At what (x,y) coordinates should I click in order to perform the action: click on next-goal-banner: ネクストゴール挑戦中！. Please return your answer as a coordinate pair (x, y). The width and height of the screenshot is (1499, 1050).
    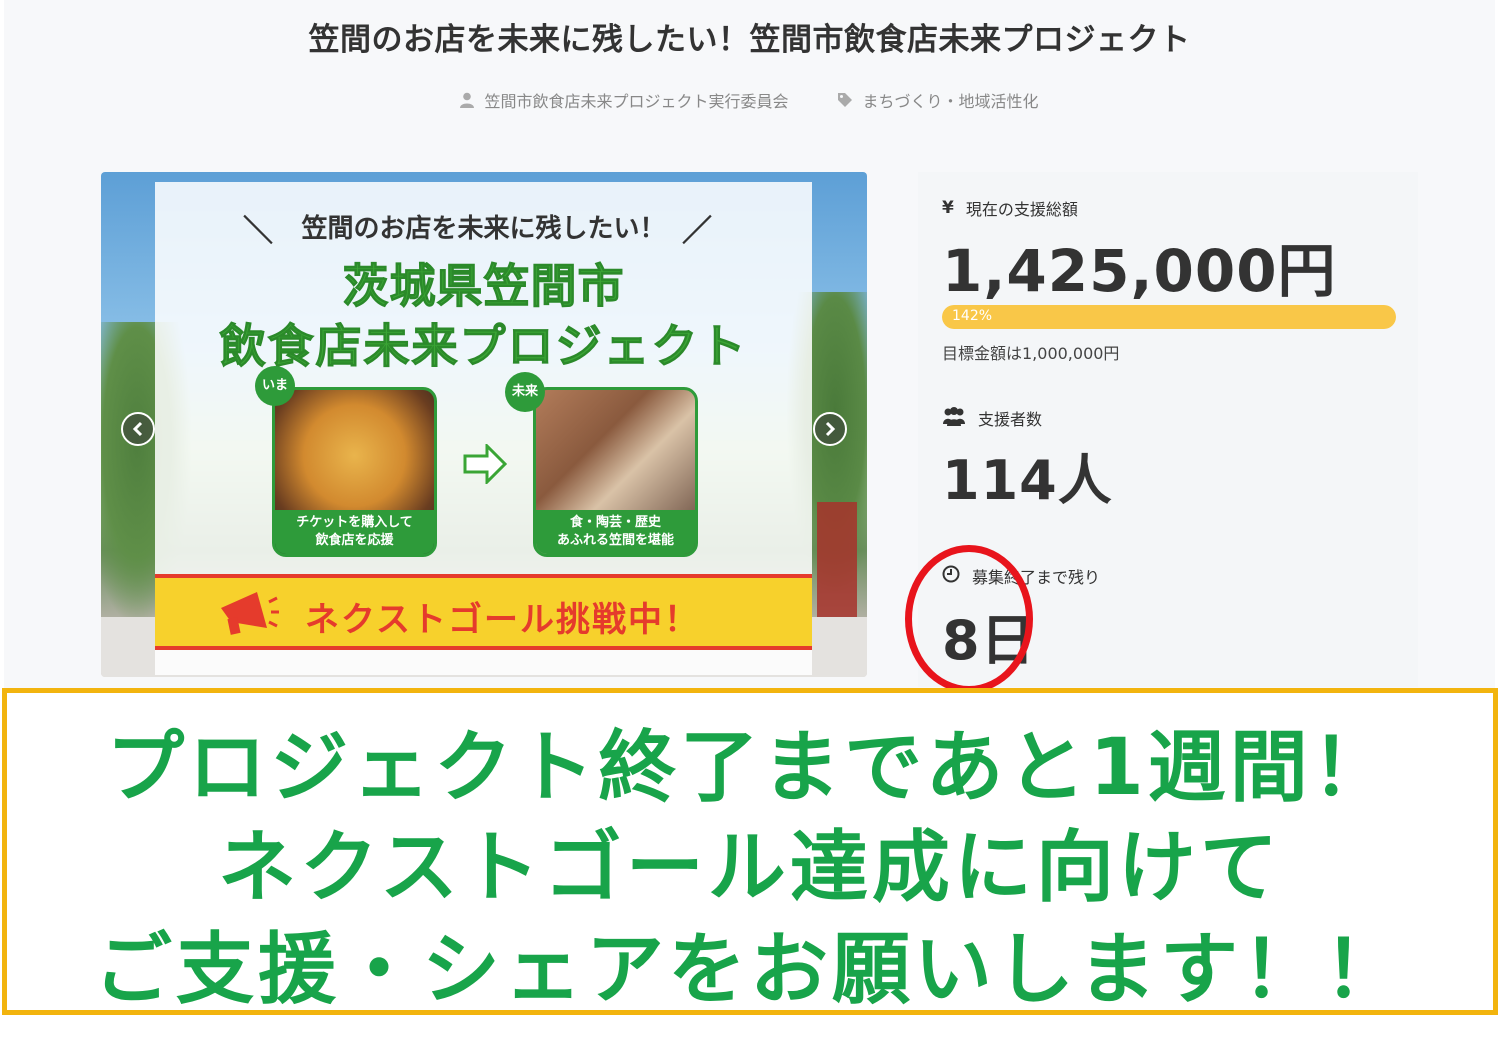
    Looking at the image, I should click on (483, 612).